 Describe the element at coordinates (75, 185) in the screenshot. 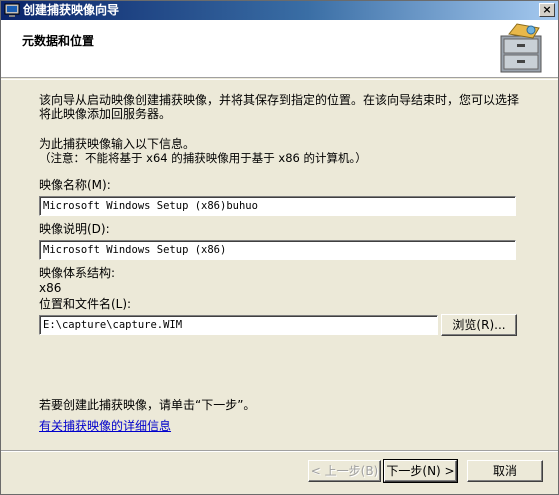

I see `image-name-label: 映像名称(M):` at that location.